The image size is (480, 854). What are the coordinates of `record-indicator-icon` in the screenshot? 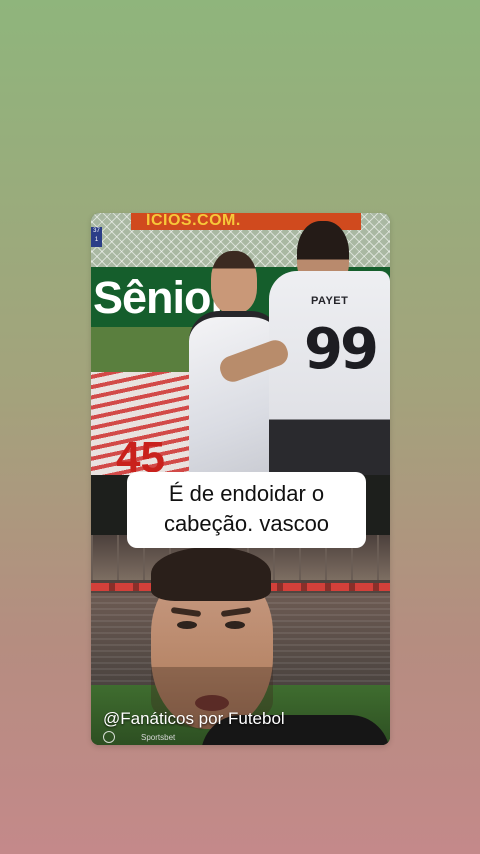 It's located at (109, 737).